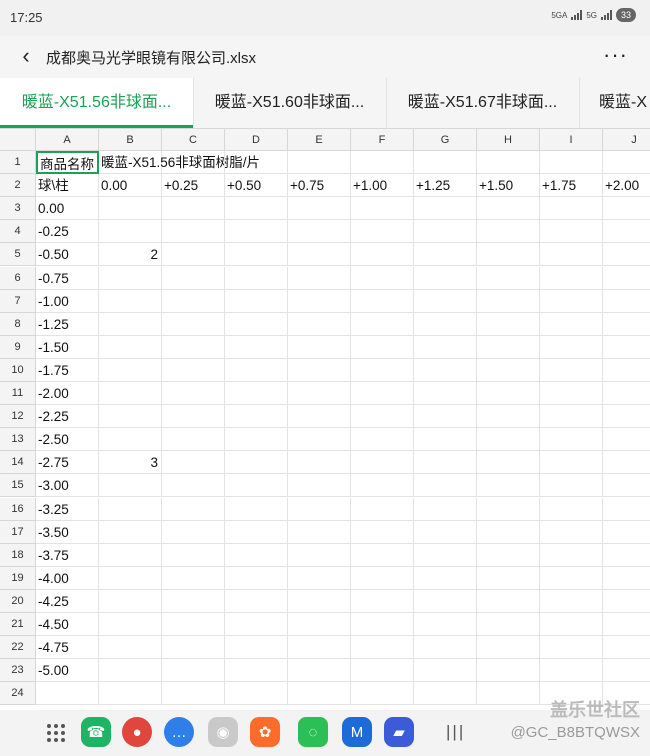  Describe the element at coordinates (319, 186) in the screenshot. I see `cell-e2: +0.75` at that location.